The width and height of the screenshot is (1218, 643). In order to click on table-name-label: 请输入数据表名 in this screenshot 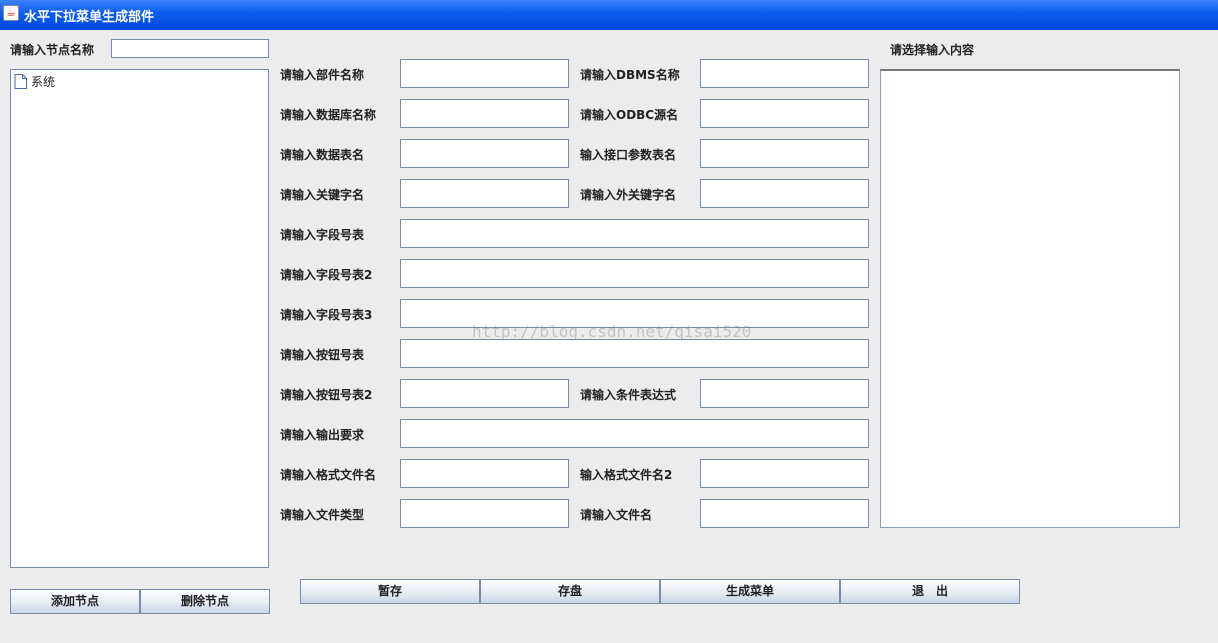, I will do `click(322, 155)`.